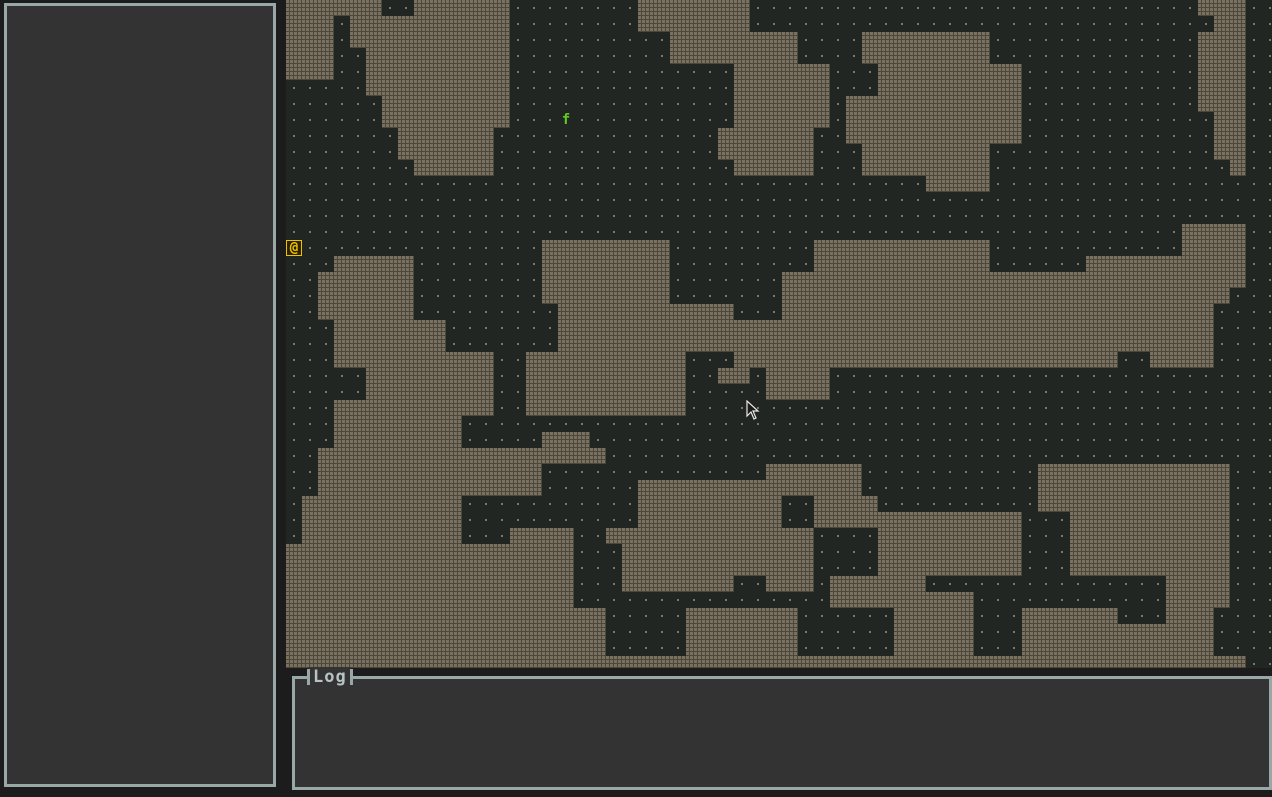 The height and width of the screenshot is (797, 1272). I want to click on player-glyph: @, so click(294, 248).